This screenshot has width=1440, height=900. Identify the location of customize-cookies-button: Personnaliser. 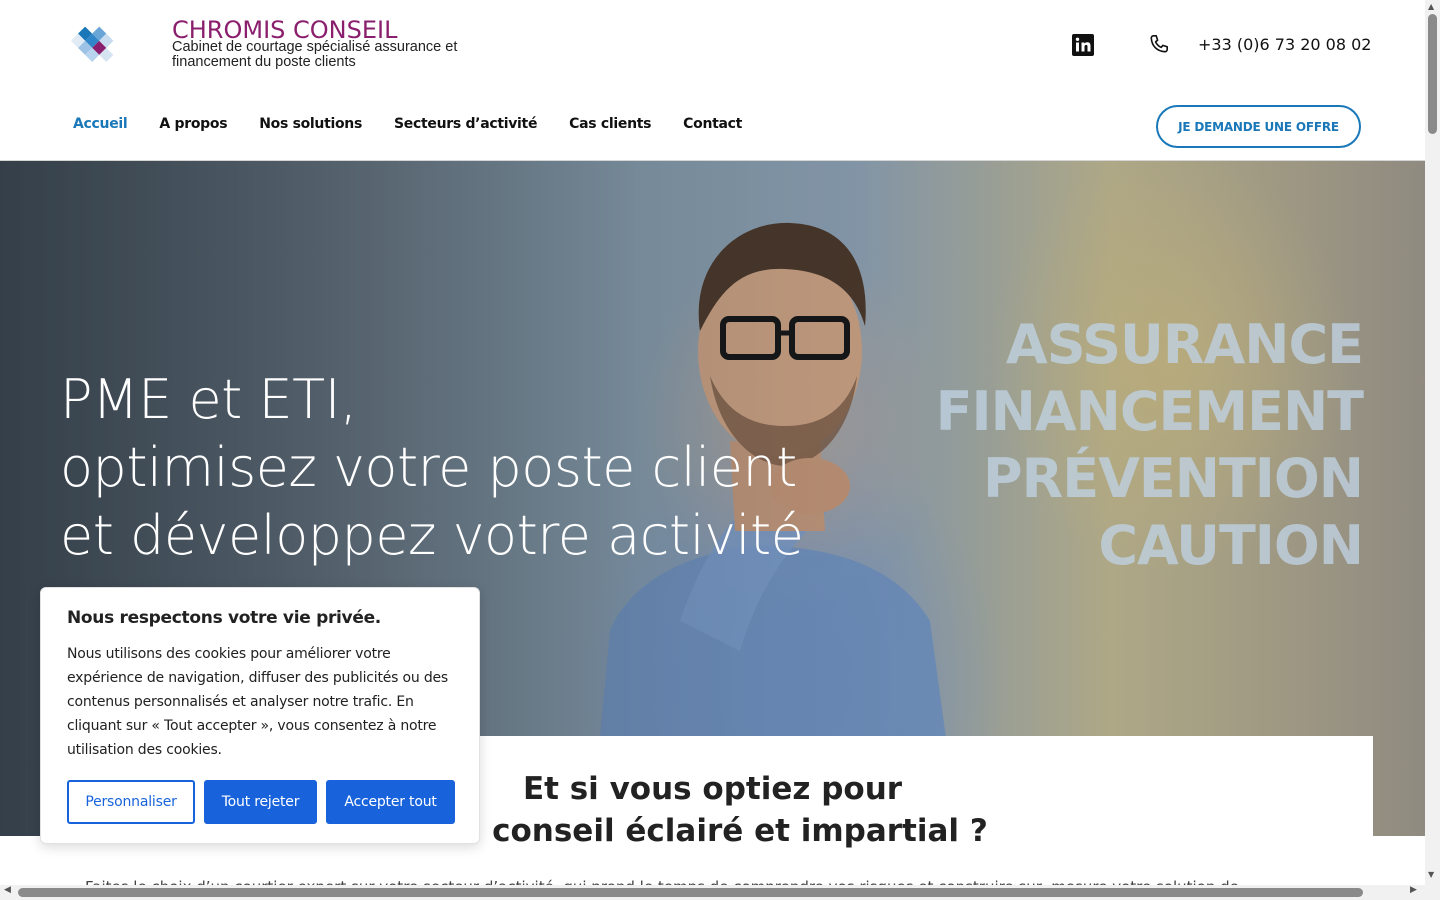
(131, 802).